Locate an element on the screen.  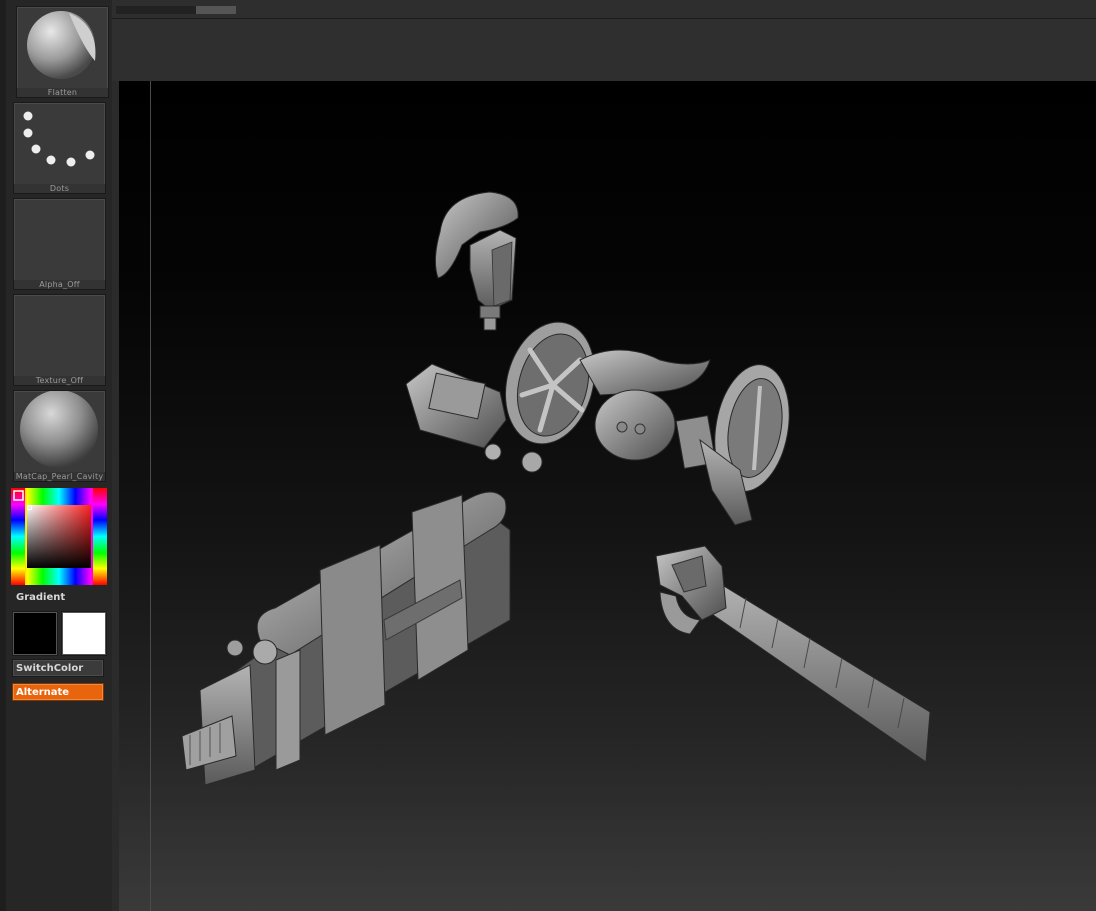
alternate-button: Alternate is located at coordinates (58, 692).